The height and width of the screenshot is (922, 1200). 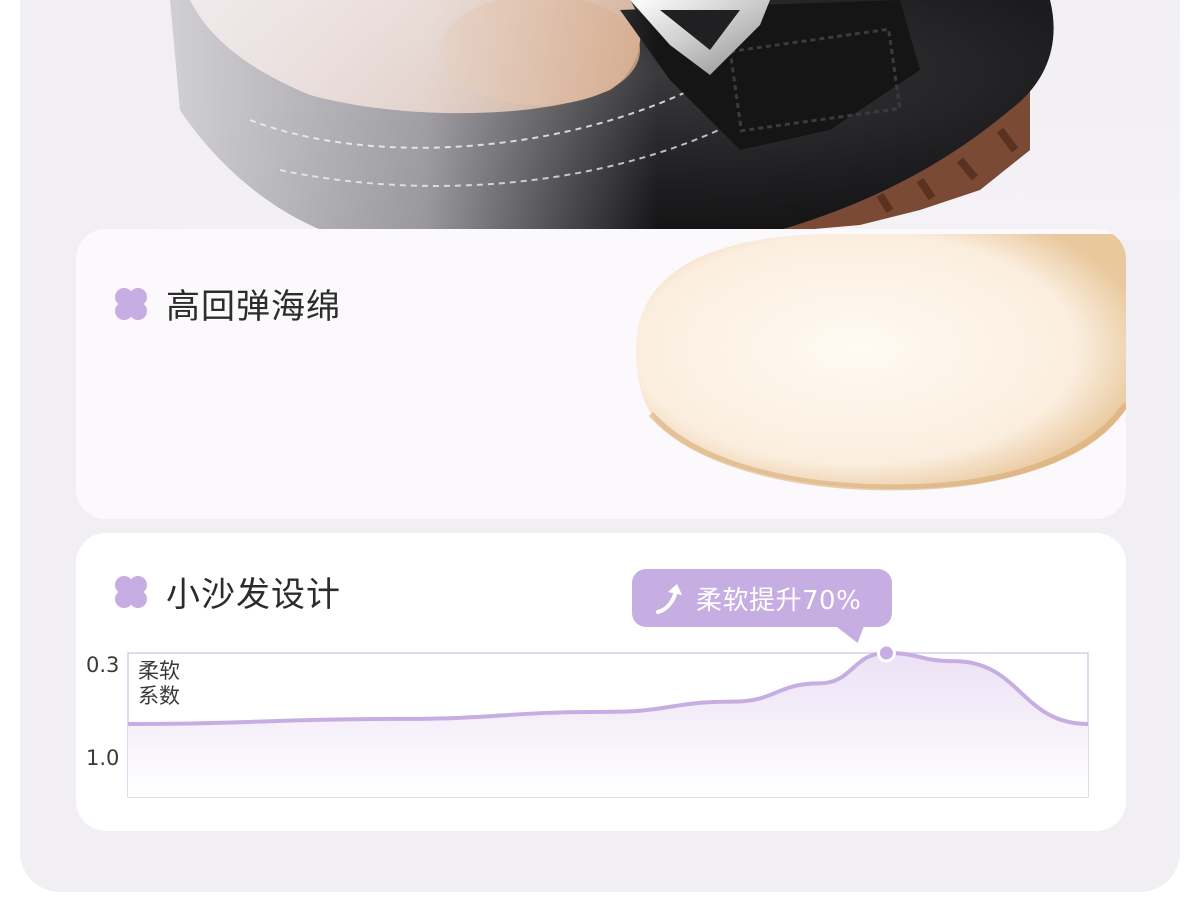 What do you see at coordinates (103, 758) in the screenshot?
I see `y-tick-label: 1.0` at bounding box center [103, 758].